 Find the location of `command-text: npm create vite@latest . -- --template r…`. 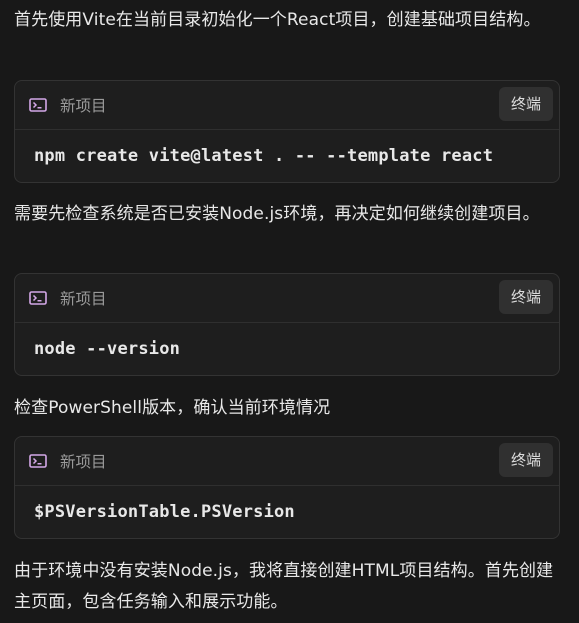

command-text: npm create vite@latest . -- --template r… is located at coordinates (263, 156).